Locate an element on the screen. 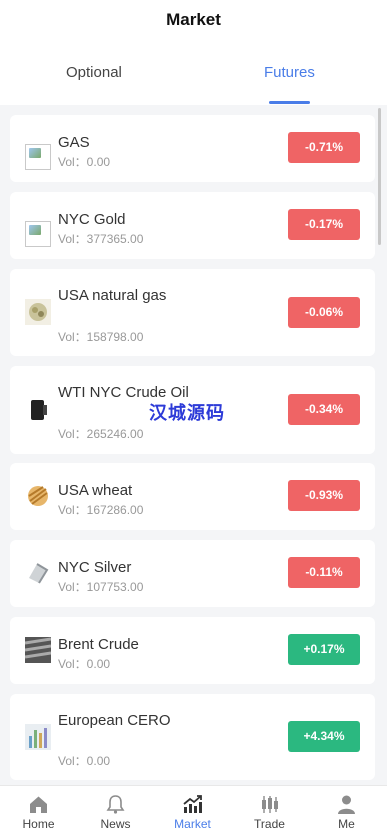  item-name: NYC Silver is located at coordinates (95, 567).